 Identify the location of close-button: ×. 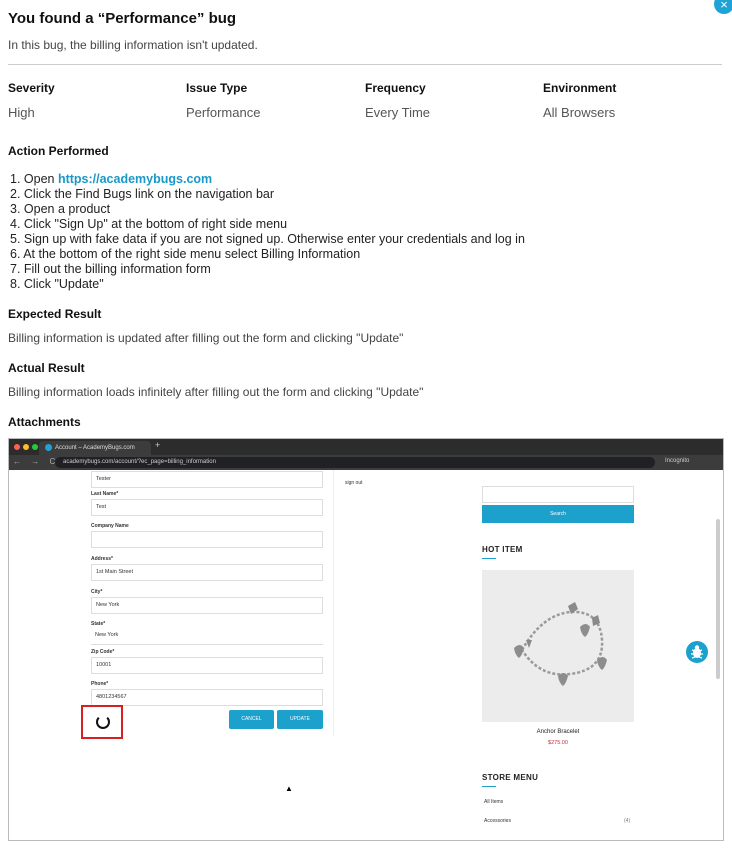
(723, 7).